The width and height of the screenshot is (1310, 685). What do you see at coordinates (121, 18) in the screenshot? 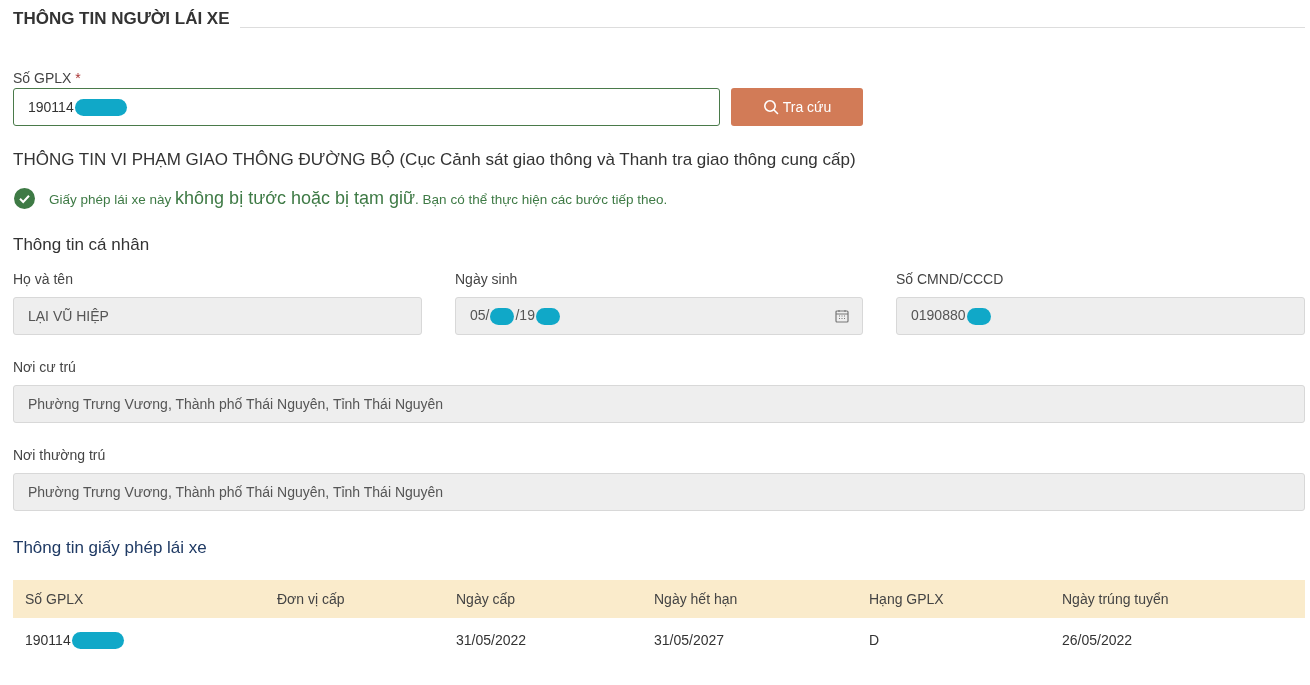
I see `section-title: THÔNG TIN NGƯỜI LÁI XE` at bounding box center [121, 18].